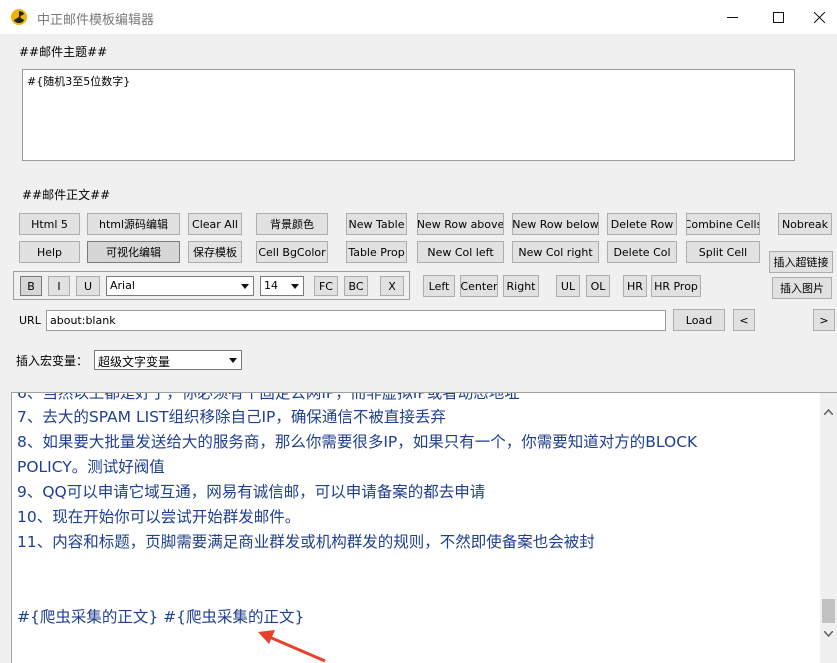  What do you see at coordinates (49, 224) in the screenshot?
I see `html5-button: Html 5` at bounding box center [49, 224].